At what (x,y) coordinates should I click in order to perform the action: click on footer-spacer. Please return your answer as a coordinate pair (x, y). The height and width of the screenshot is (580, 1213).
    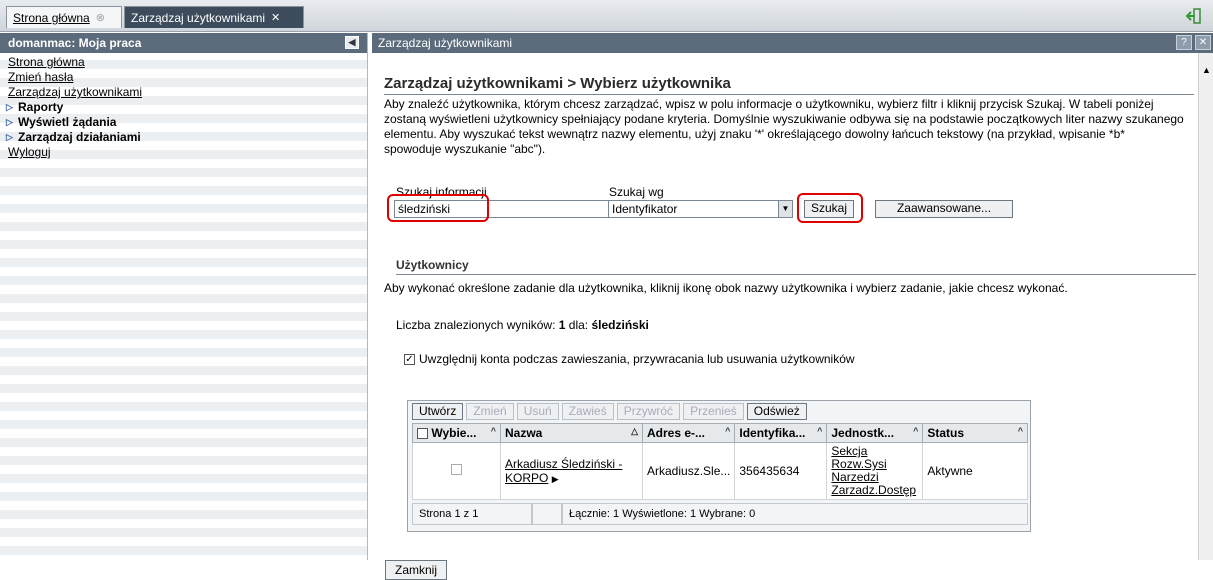
    Looking at the image, I should click on (547, 514).